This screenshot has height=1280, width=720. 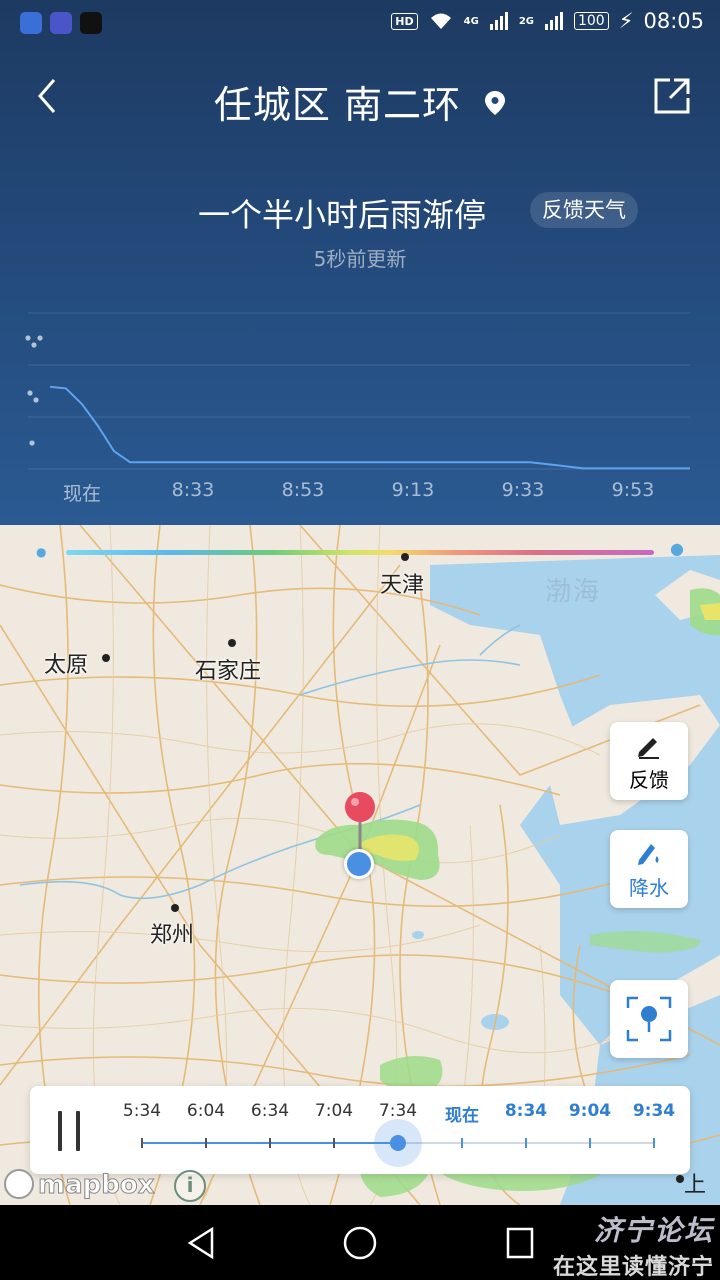 I want to click on location-title: 任城区 南二环, so click(x=360, y=101).